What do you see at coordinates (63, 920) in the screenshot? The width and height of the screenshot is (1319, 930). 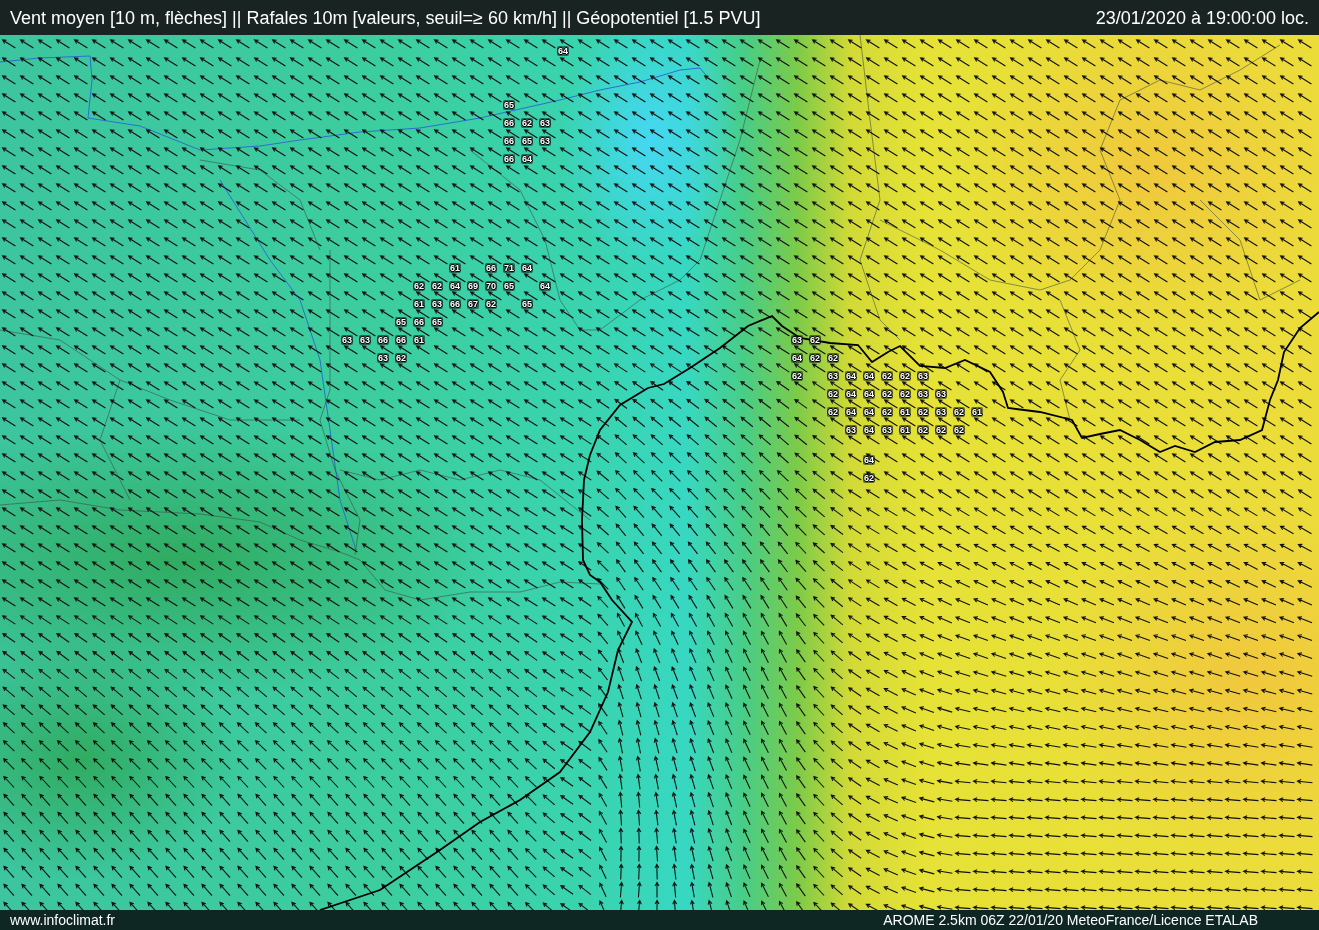 I see `site-address: www.infoclimat.fr` at bounding box center [63, 920].